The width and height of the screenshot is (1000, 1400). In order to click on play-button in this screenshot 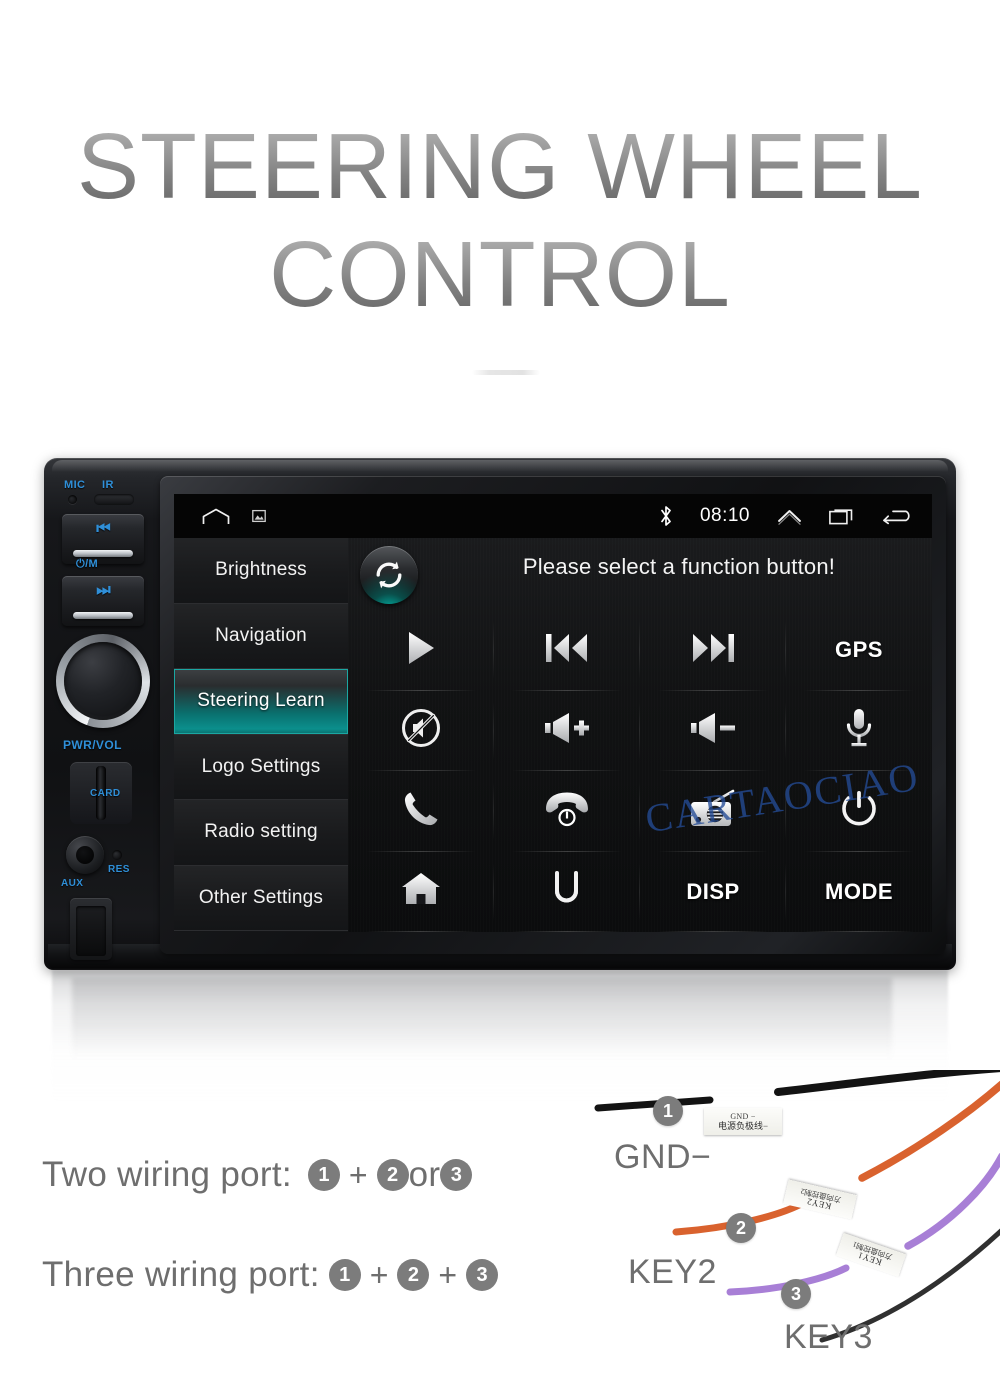, I will do `click(421, 650)`.